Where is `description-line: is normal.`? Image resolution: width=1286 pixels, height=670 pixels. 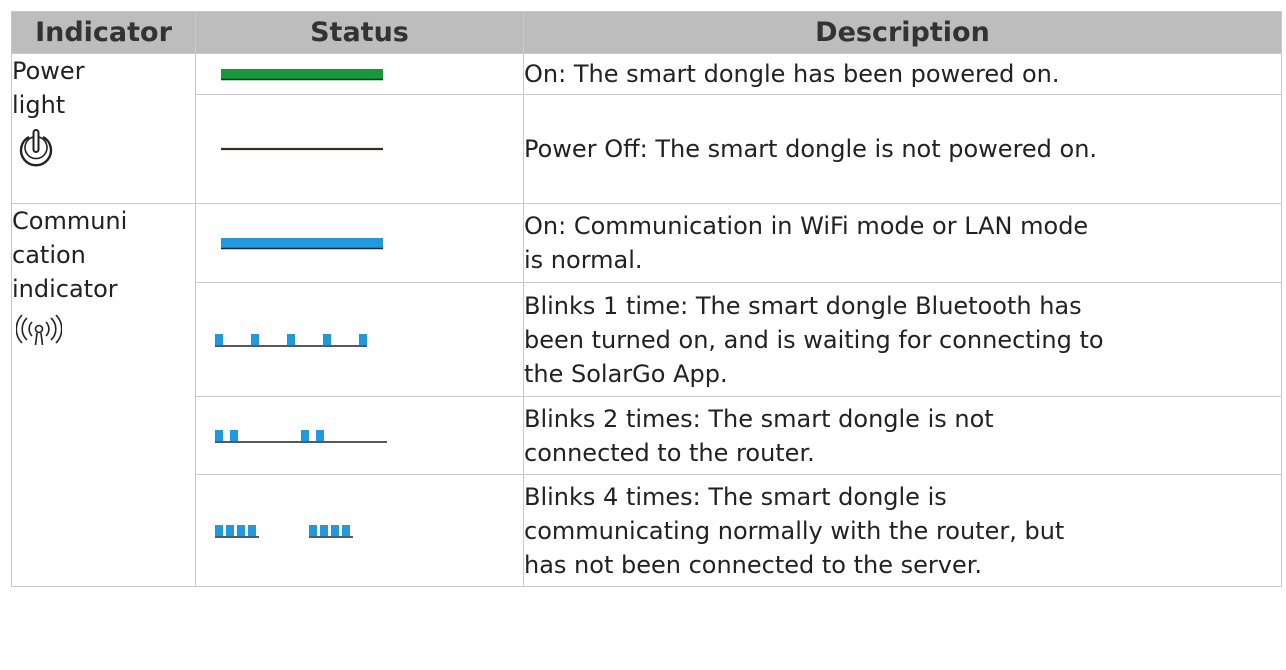
description-line: is normal. is located at coordinates (583, 260).